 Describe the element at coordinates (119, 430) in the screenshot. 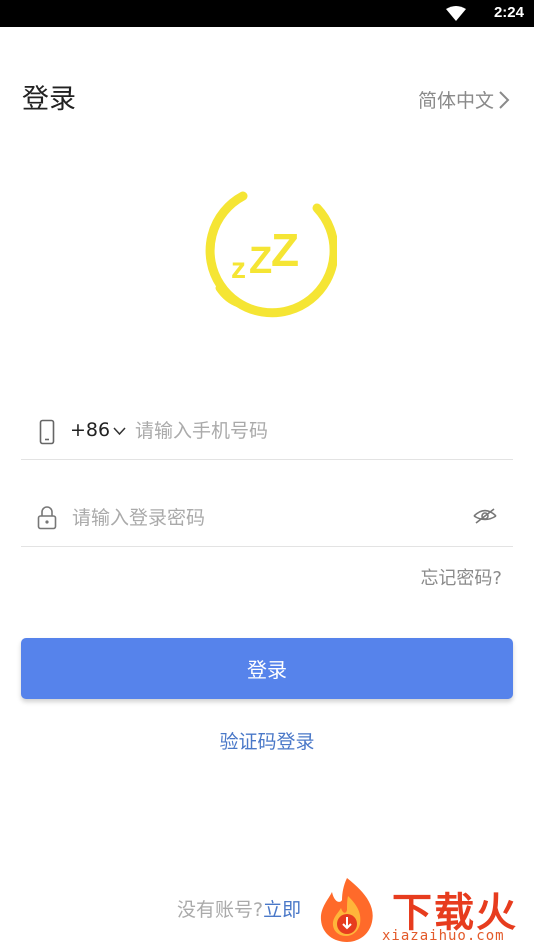

I see `chevron-down-icon` at that location.